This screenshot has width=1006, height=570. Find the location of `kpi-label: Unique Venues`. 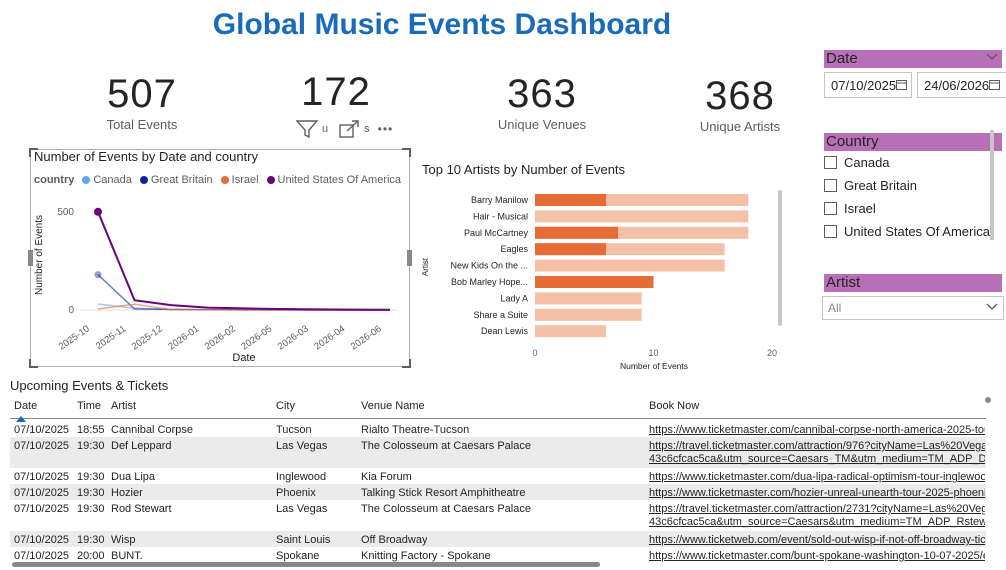

kpi-label: Unique Venues is located at coordinates (542, 124).